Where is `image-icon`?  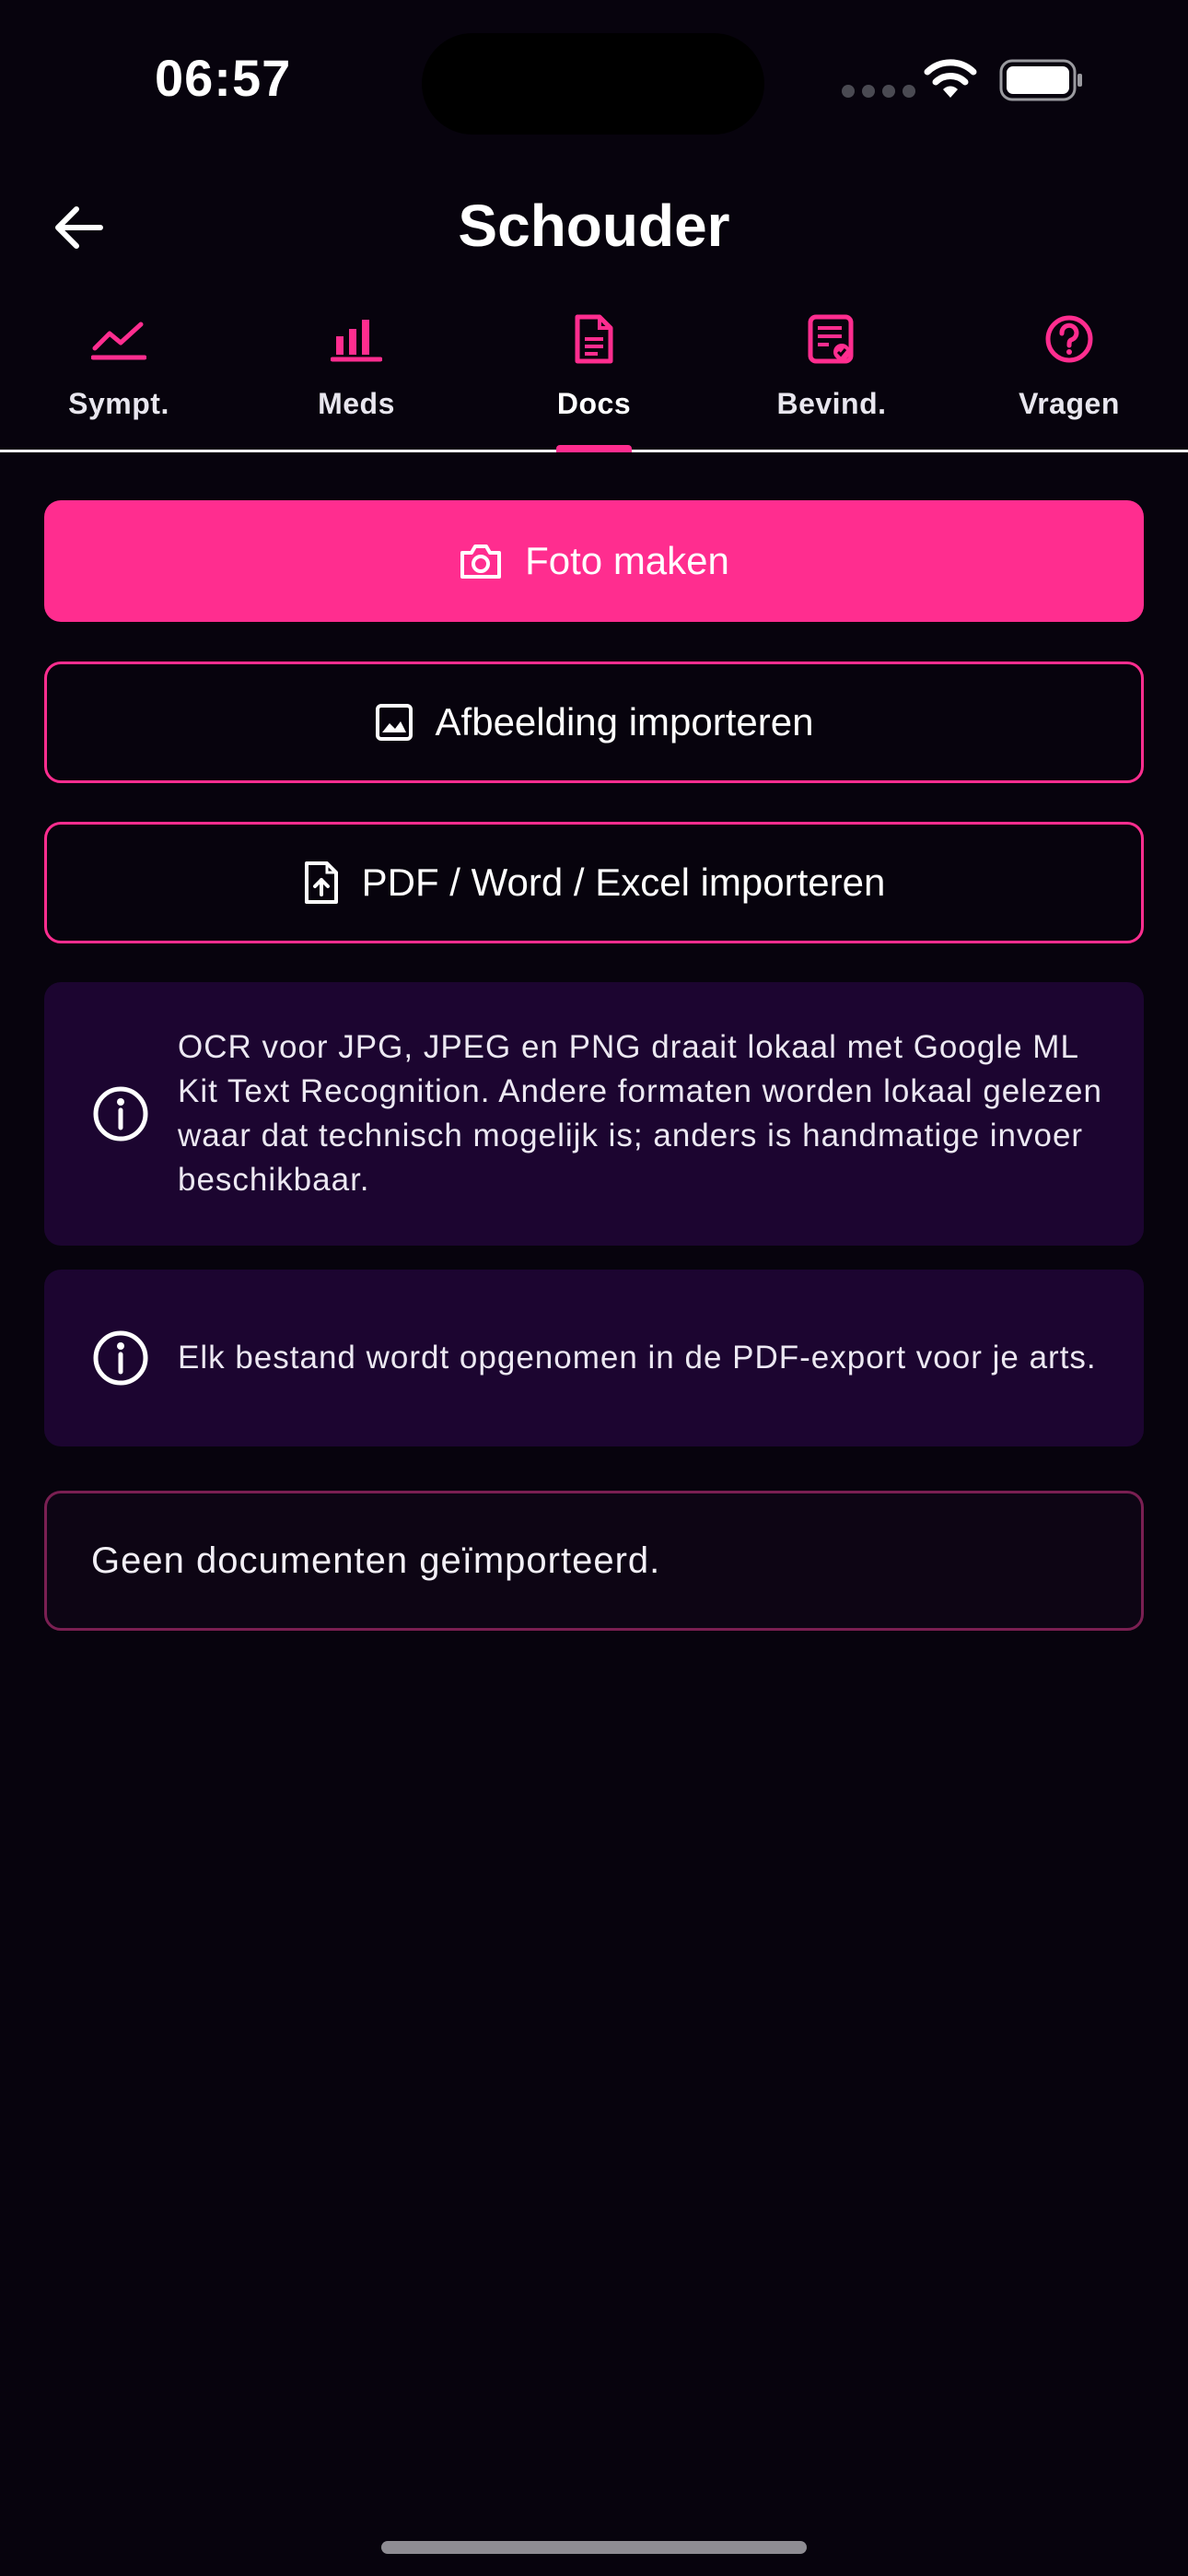 image-icon is located at coordinates (394, 722).